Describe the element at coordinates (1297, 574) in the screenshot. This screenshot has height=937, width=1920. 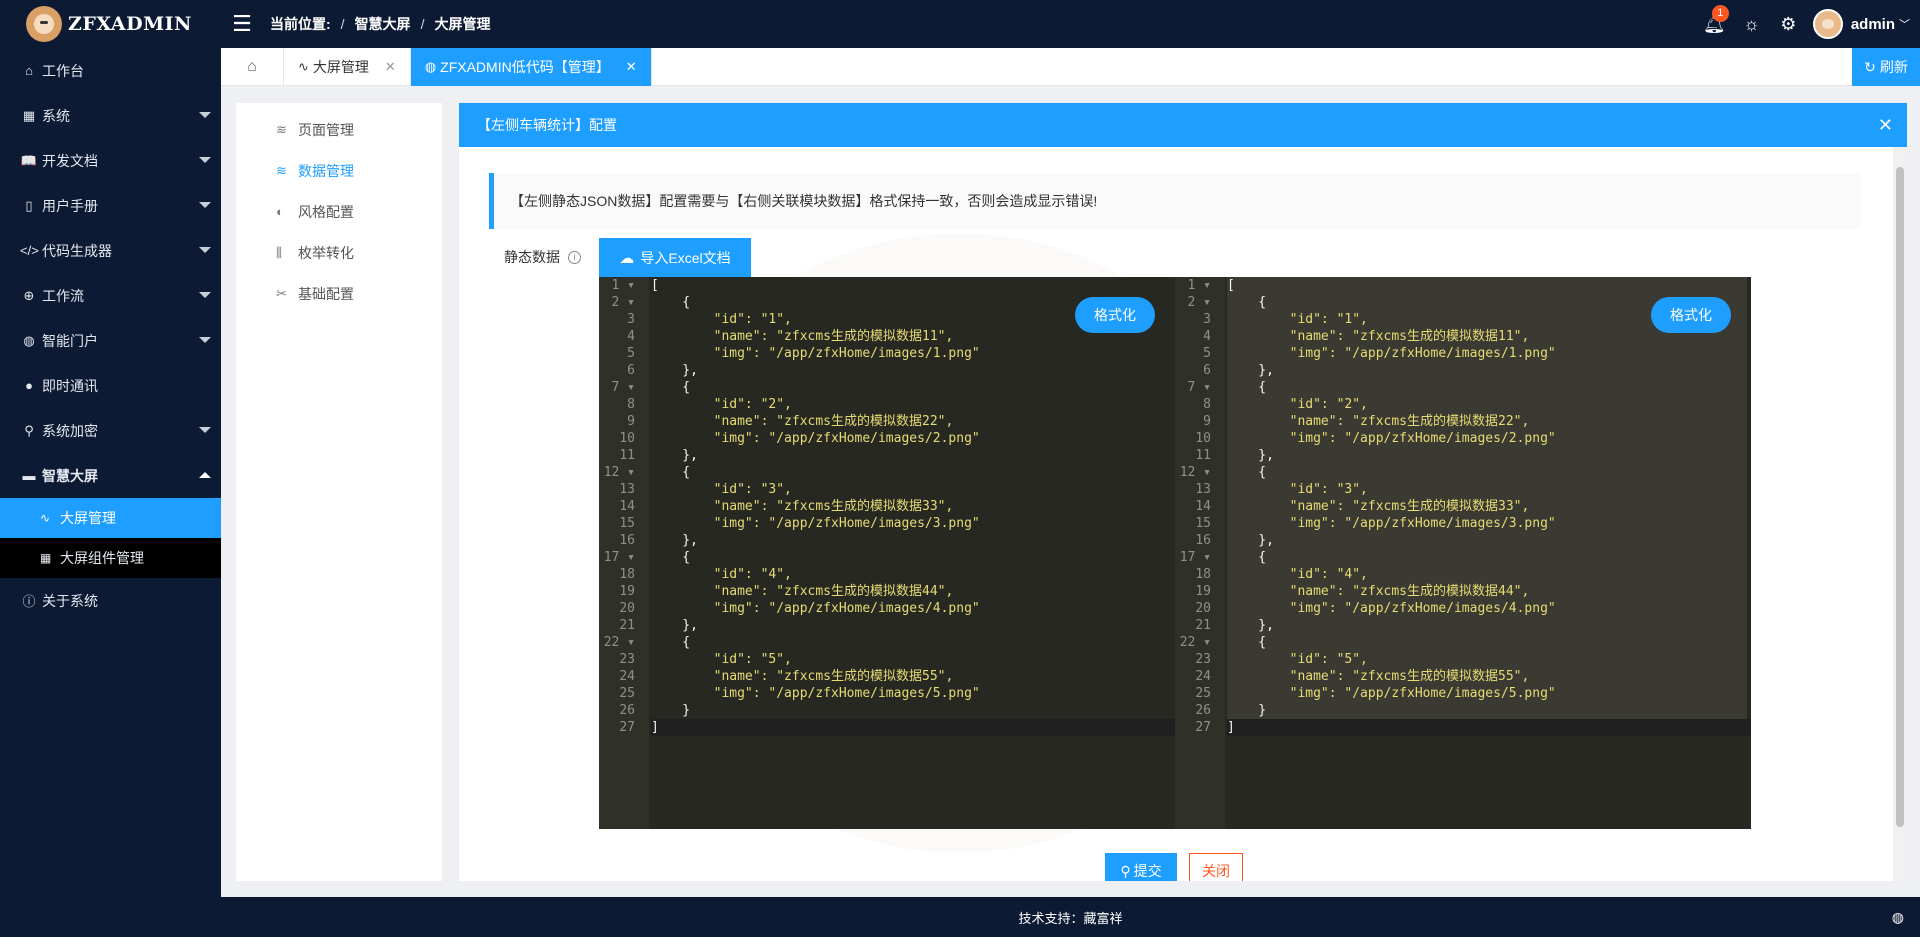
I see `code-line: "id": "4",` at that location.